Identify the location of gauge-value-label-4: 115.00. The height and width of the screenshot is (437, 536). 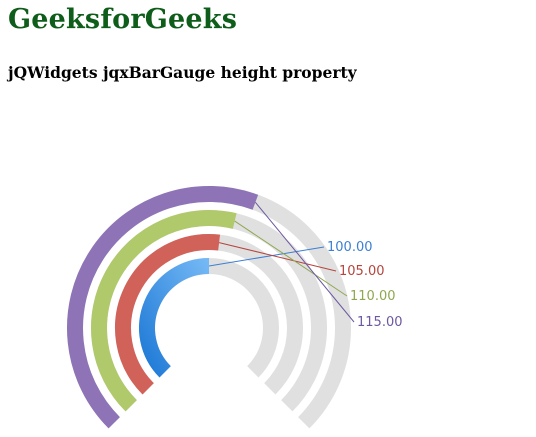
(380, 322).